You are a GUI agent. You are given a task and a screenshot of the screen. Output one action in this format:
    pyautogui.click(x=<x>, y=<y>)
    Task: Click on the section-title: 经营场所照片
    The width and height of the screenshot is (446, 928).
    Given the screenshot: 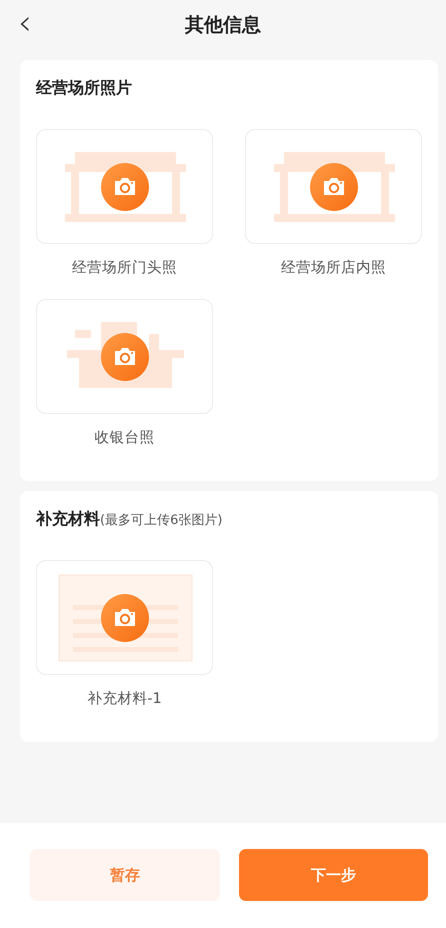 What is the action you would take?
    pyautogui.click(x=84, y=88)
    